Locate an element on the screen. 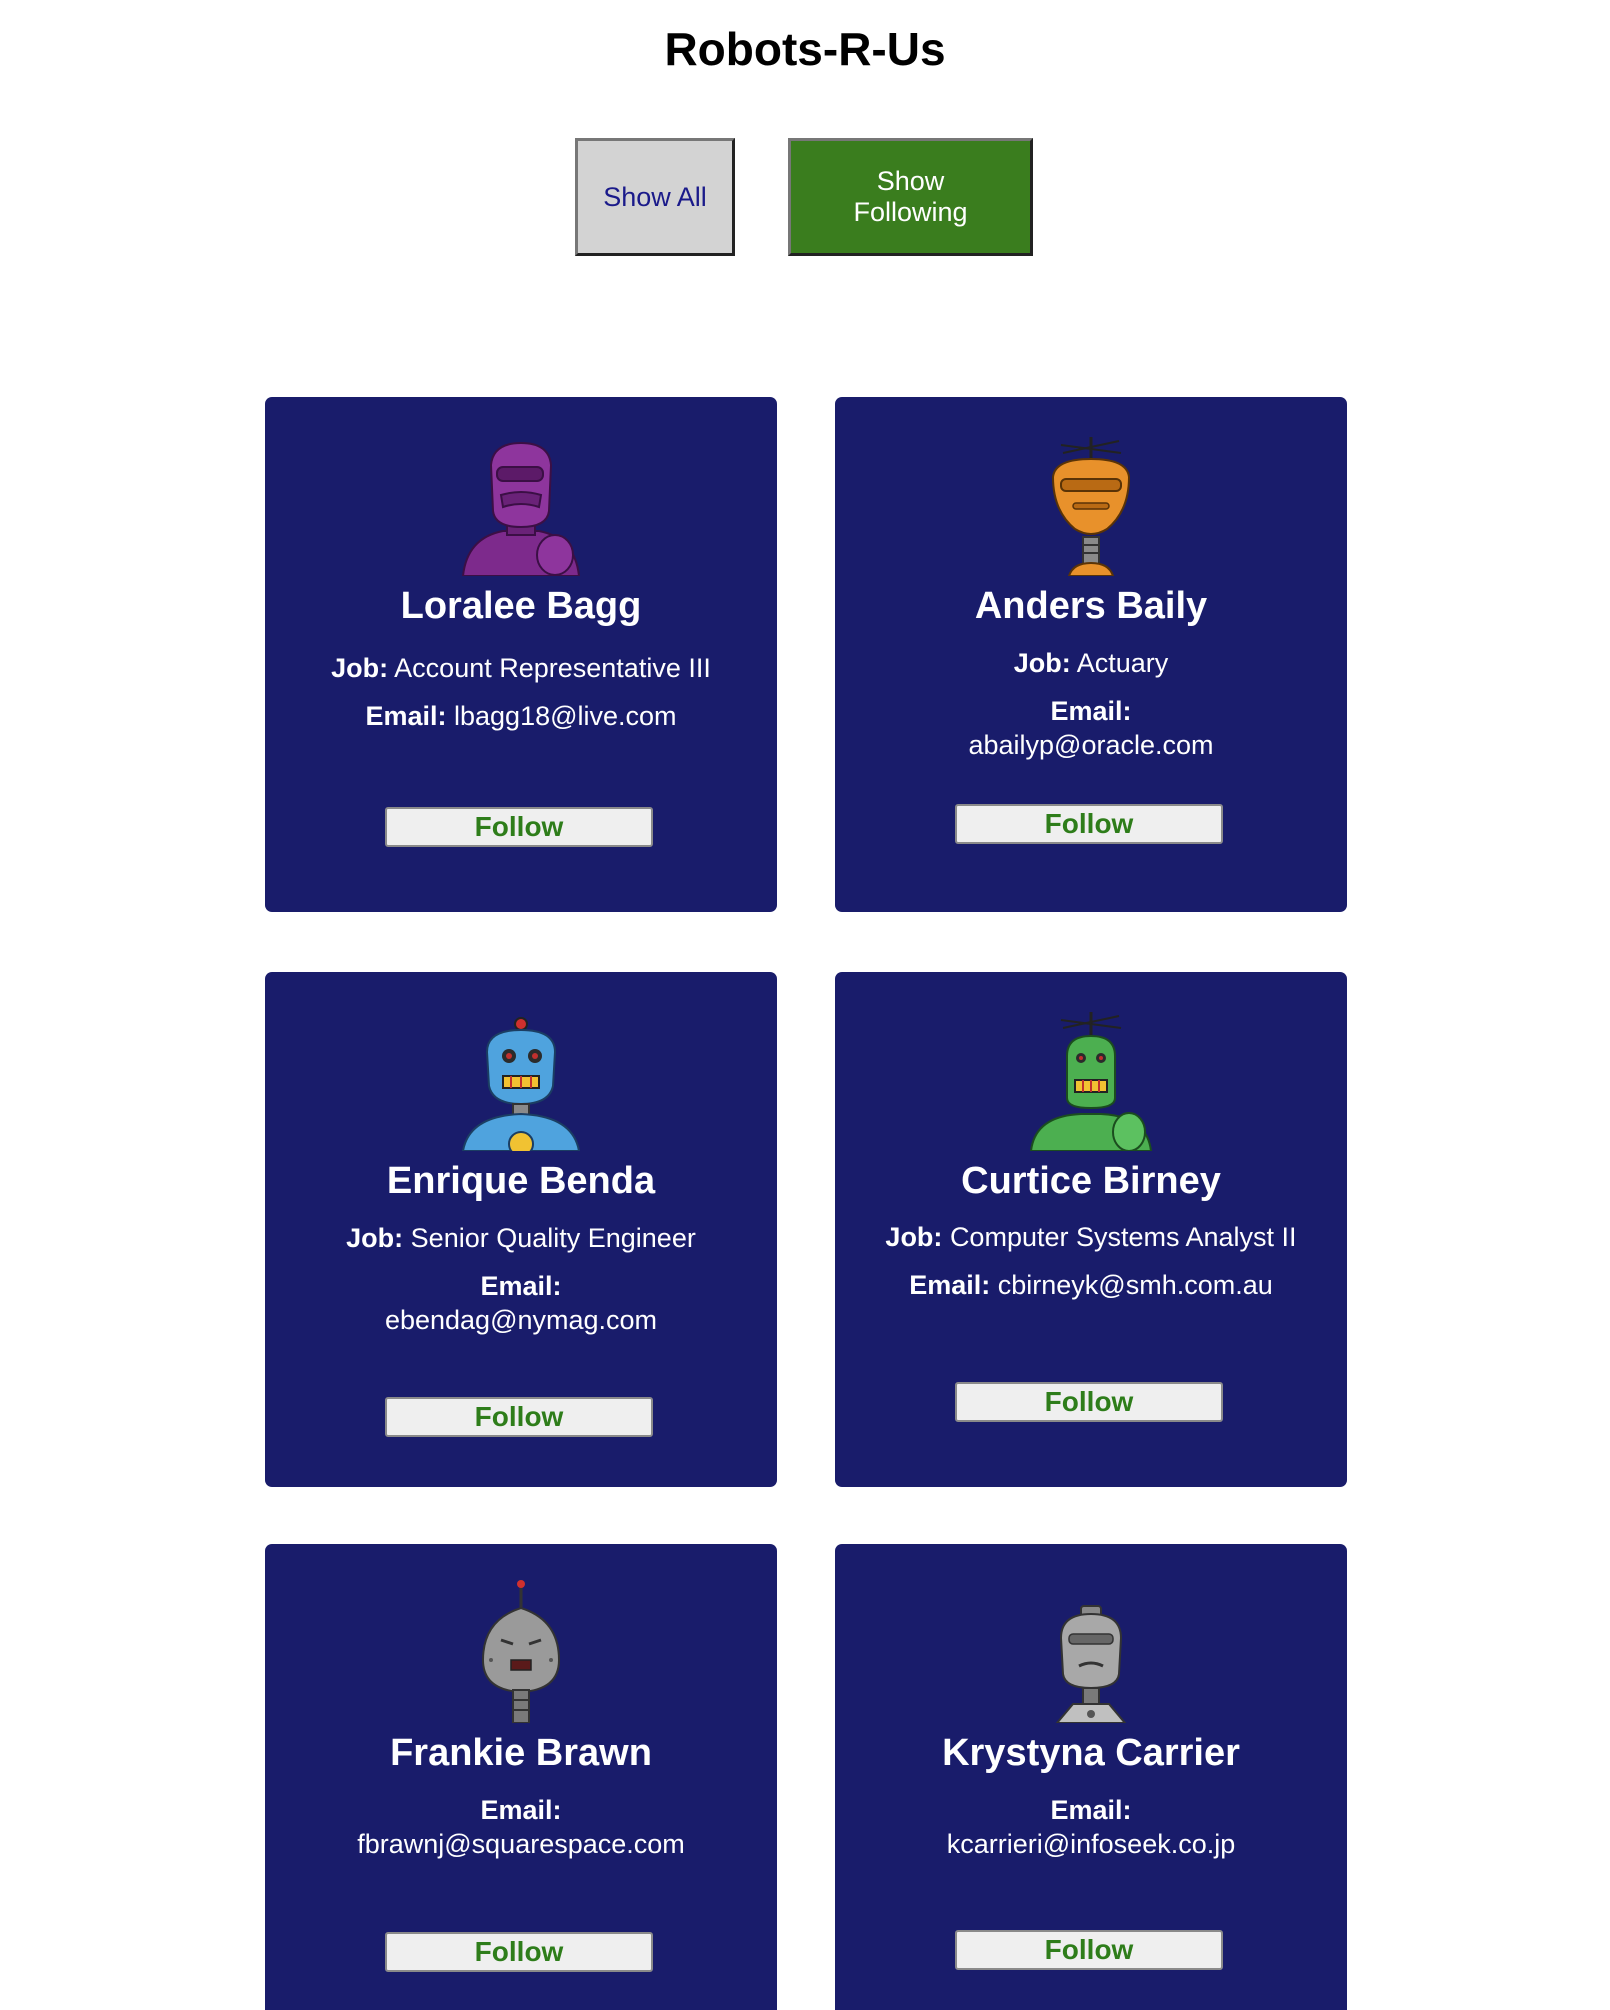  purple-robot-icon is located at coordinates (521, 508).